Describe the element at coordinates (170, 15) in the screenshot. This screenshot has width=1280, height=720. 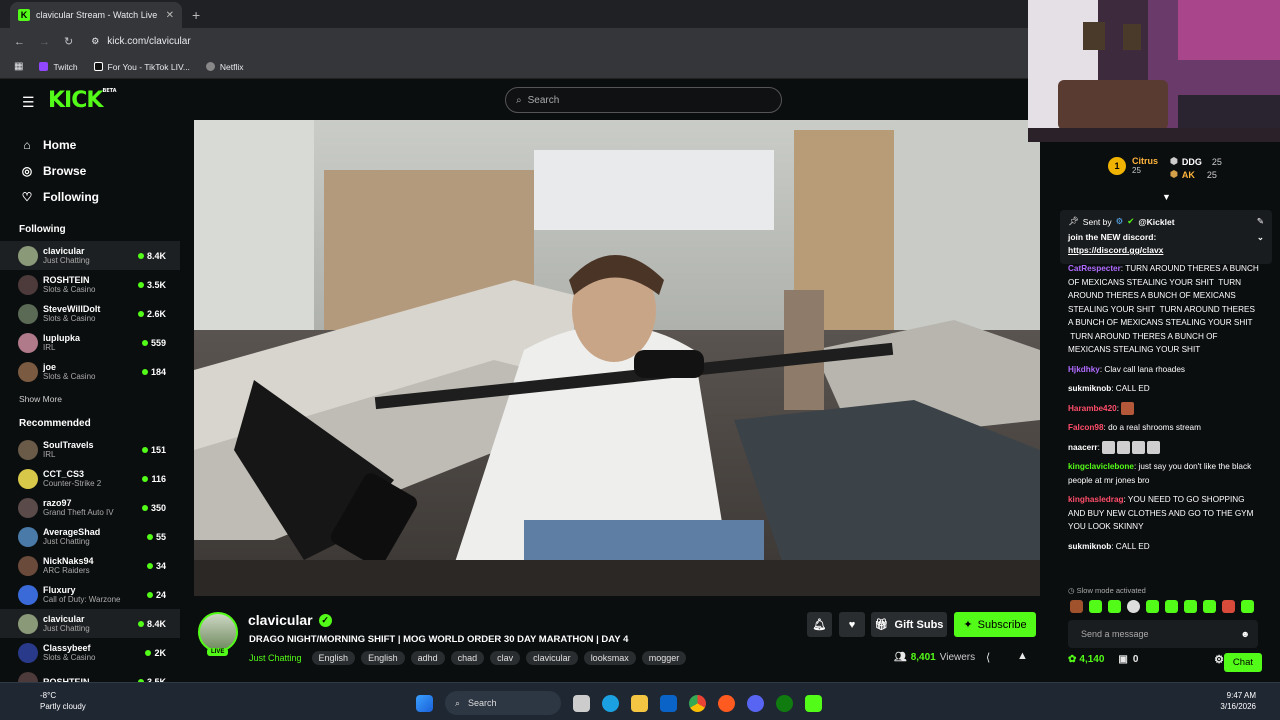
I see `close-tab-icon: ✕` at that location.